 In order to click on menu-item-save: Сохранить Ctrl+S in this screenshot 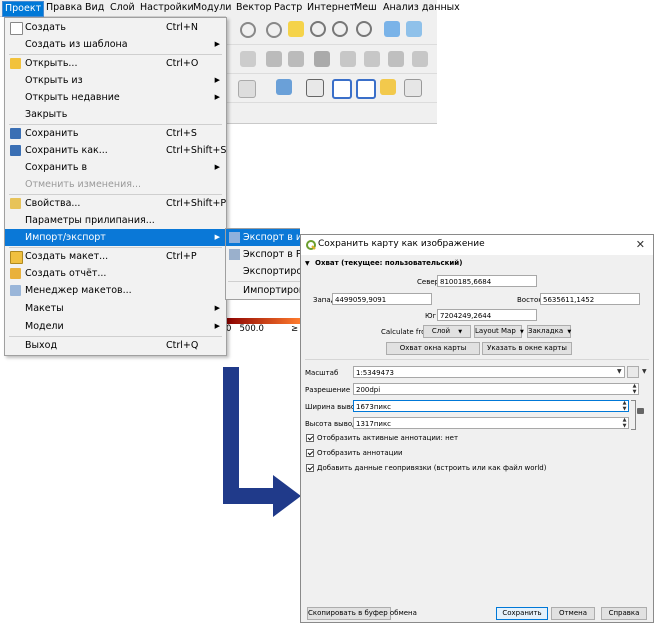, I will do `click(115, 133)`.